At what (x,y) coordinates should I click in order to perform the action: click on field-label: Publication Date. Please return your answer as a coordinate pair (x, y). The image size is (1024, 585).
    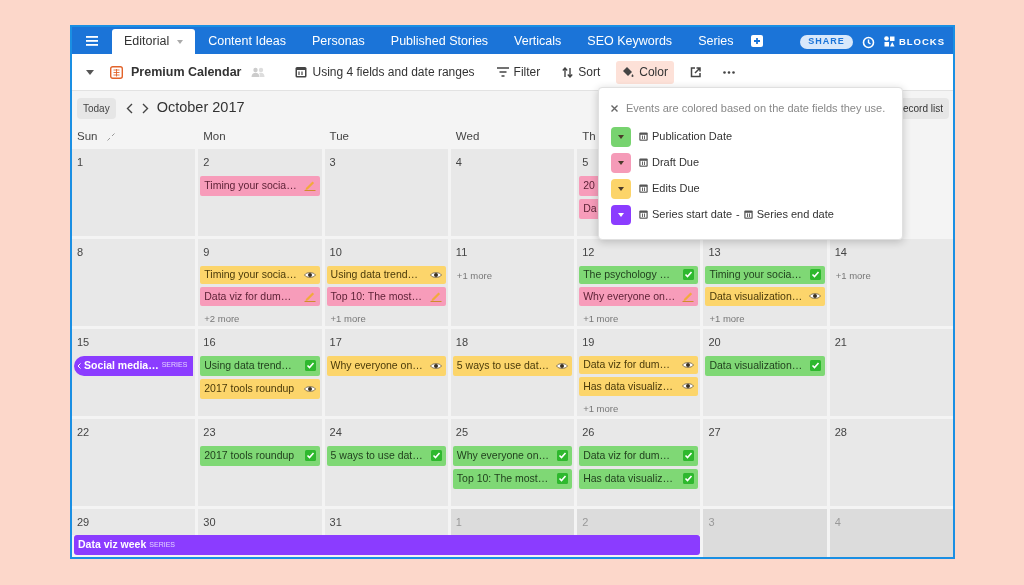
    Looking at the image, I should click on (692, 137).